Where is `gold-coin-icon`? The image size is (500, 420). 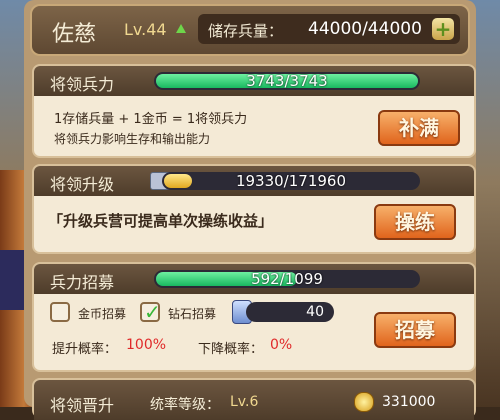
gold-coin-icon is located at coordinates (364, 402).